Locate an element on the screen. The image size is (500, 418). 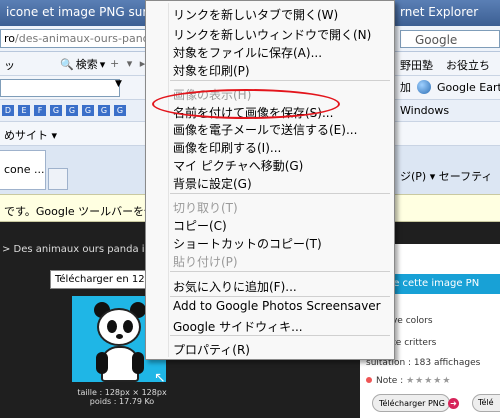
rating-stars: ★★★★★ is located at coordinates (428, 381).